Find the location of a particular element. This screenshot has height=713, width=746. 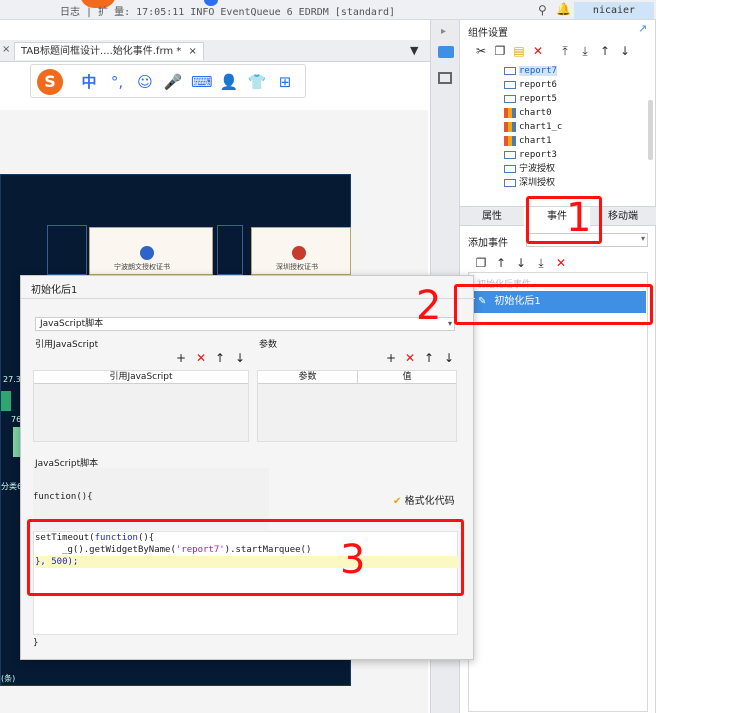

tab-close-icon: × is located at coordinates (193, 51).